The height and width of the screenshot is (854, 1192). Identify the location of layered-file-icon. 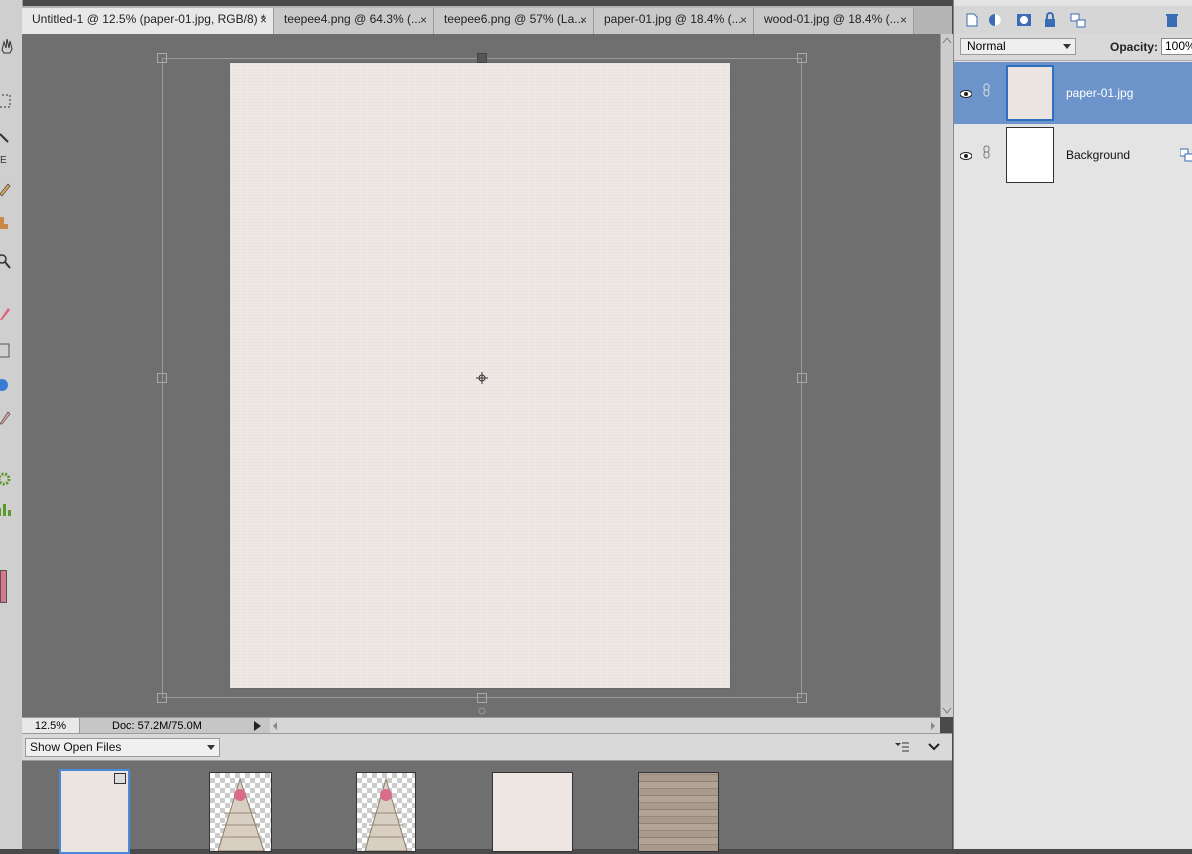
(120, 778).